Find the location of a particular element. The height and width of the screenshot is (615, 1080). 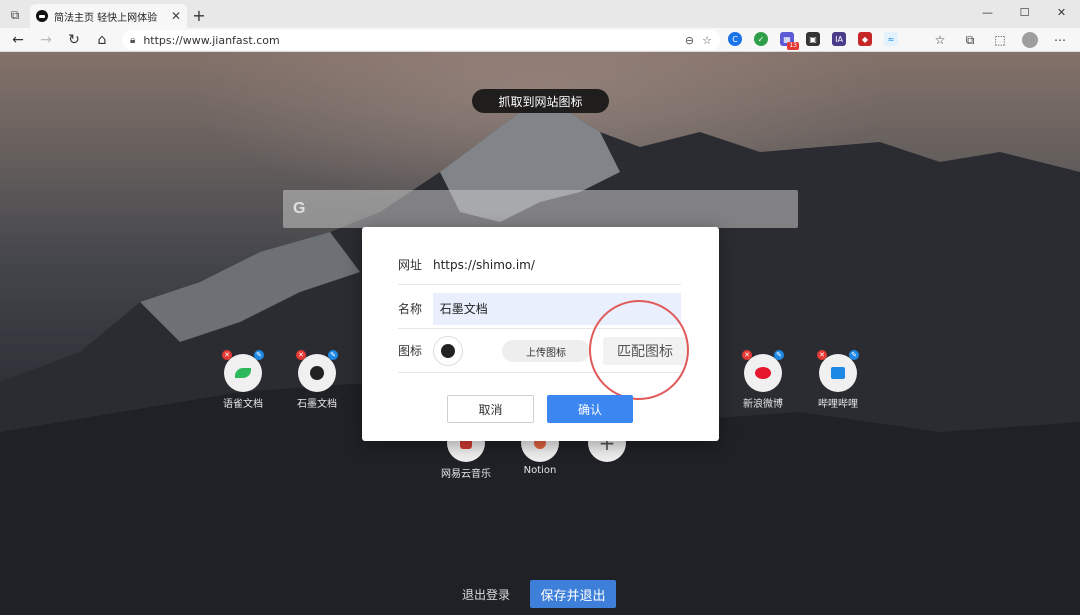

back-icon: ← is located at coordinates (18, 40).